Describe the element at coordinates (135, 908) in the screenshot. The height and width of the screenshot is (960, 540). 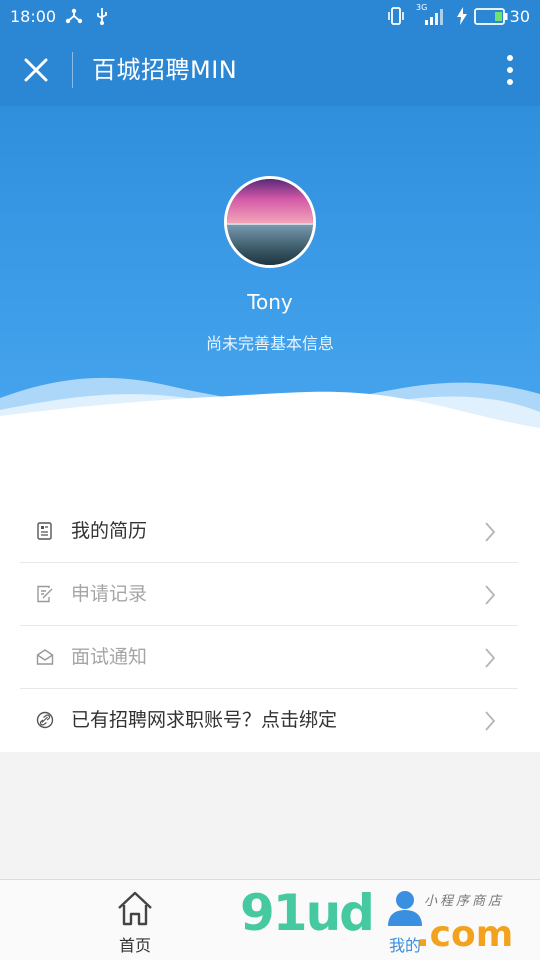
I see `home-icon` at that location.